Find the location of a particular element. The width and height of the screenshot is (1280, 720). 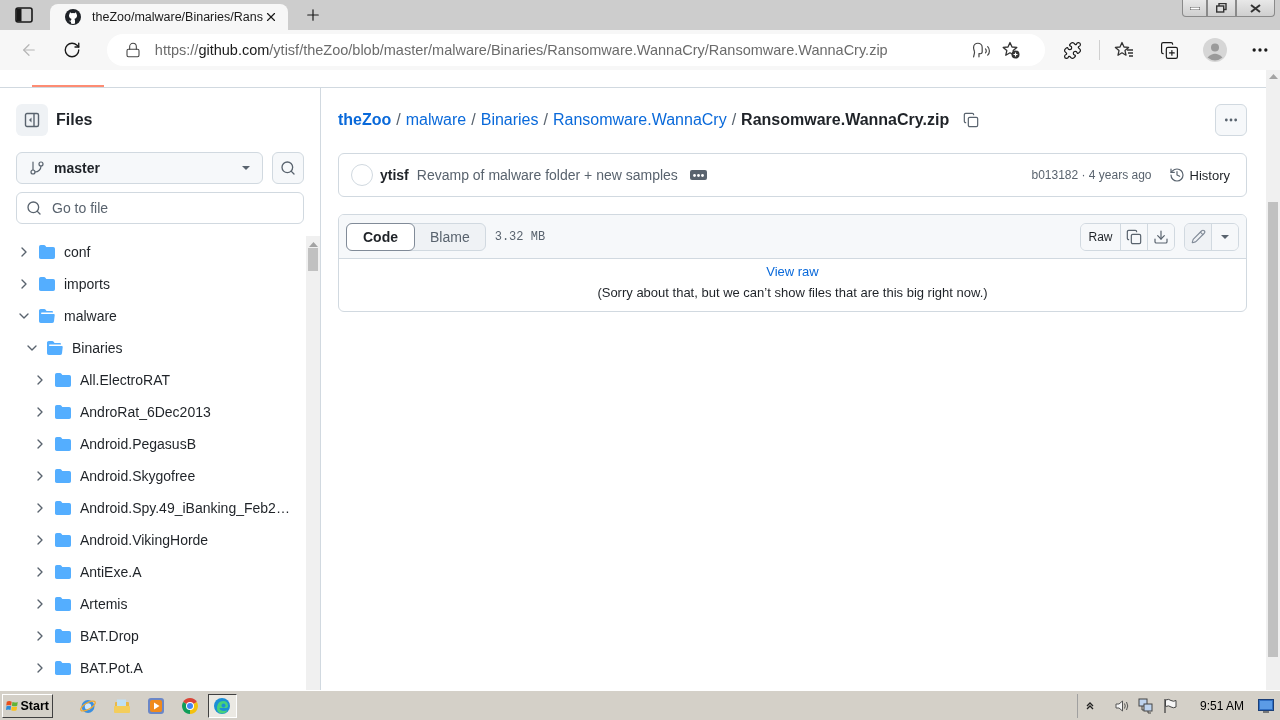

dots-icon is located at coordinates (698, 175).